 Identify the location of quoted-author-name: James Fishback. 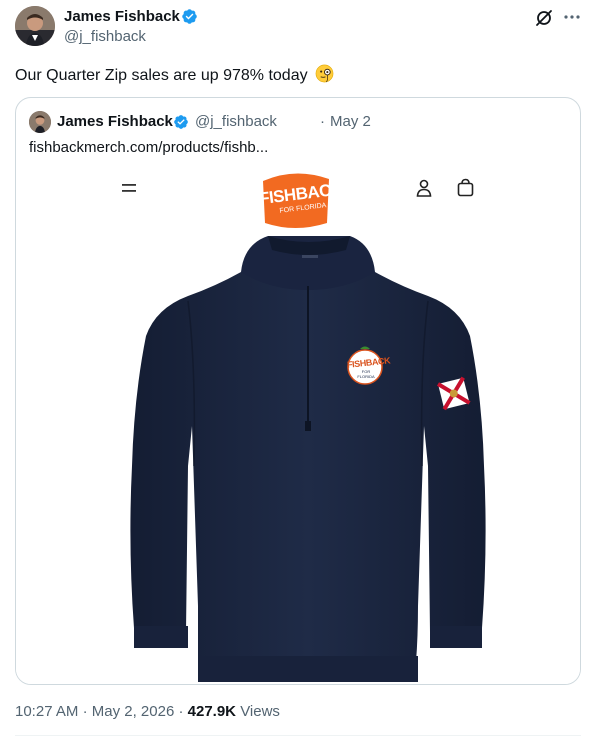
(115, 121).